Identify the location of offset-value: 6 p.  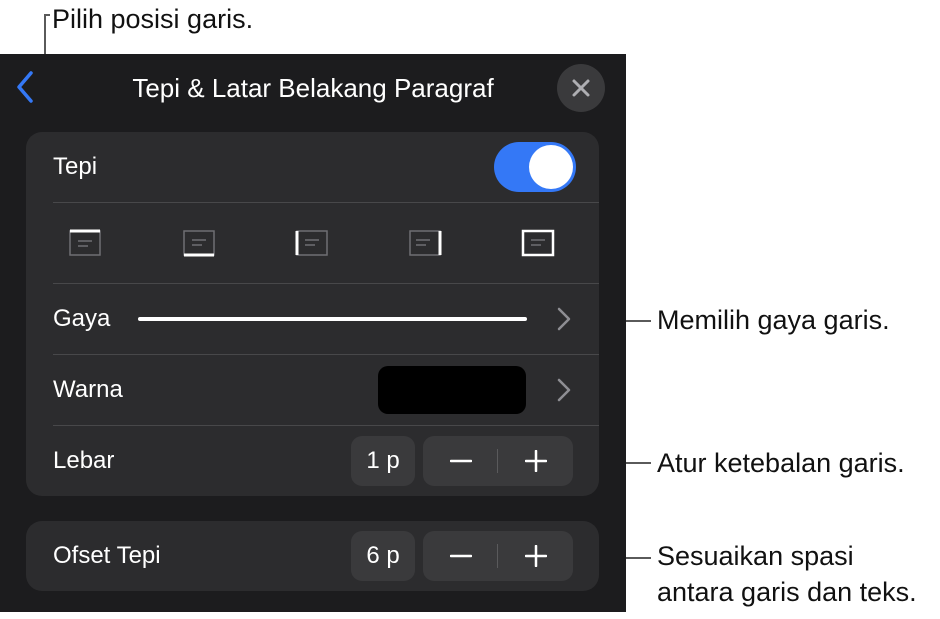
(383, 556).